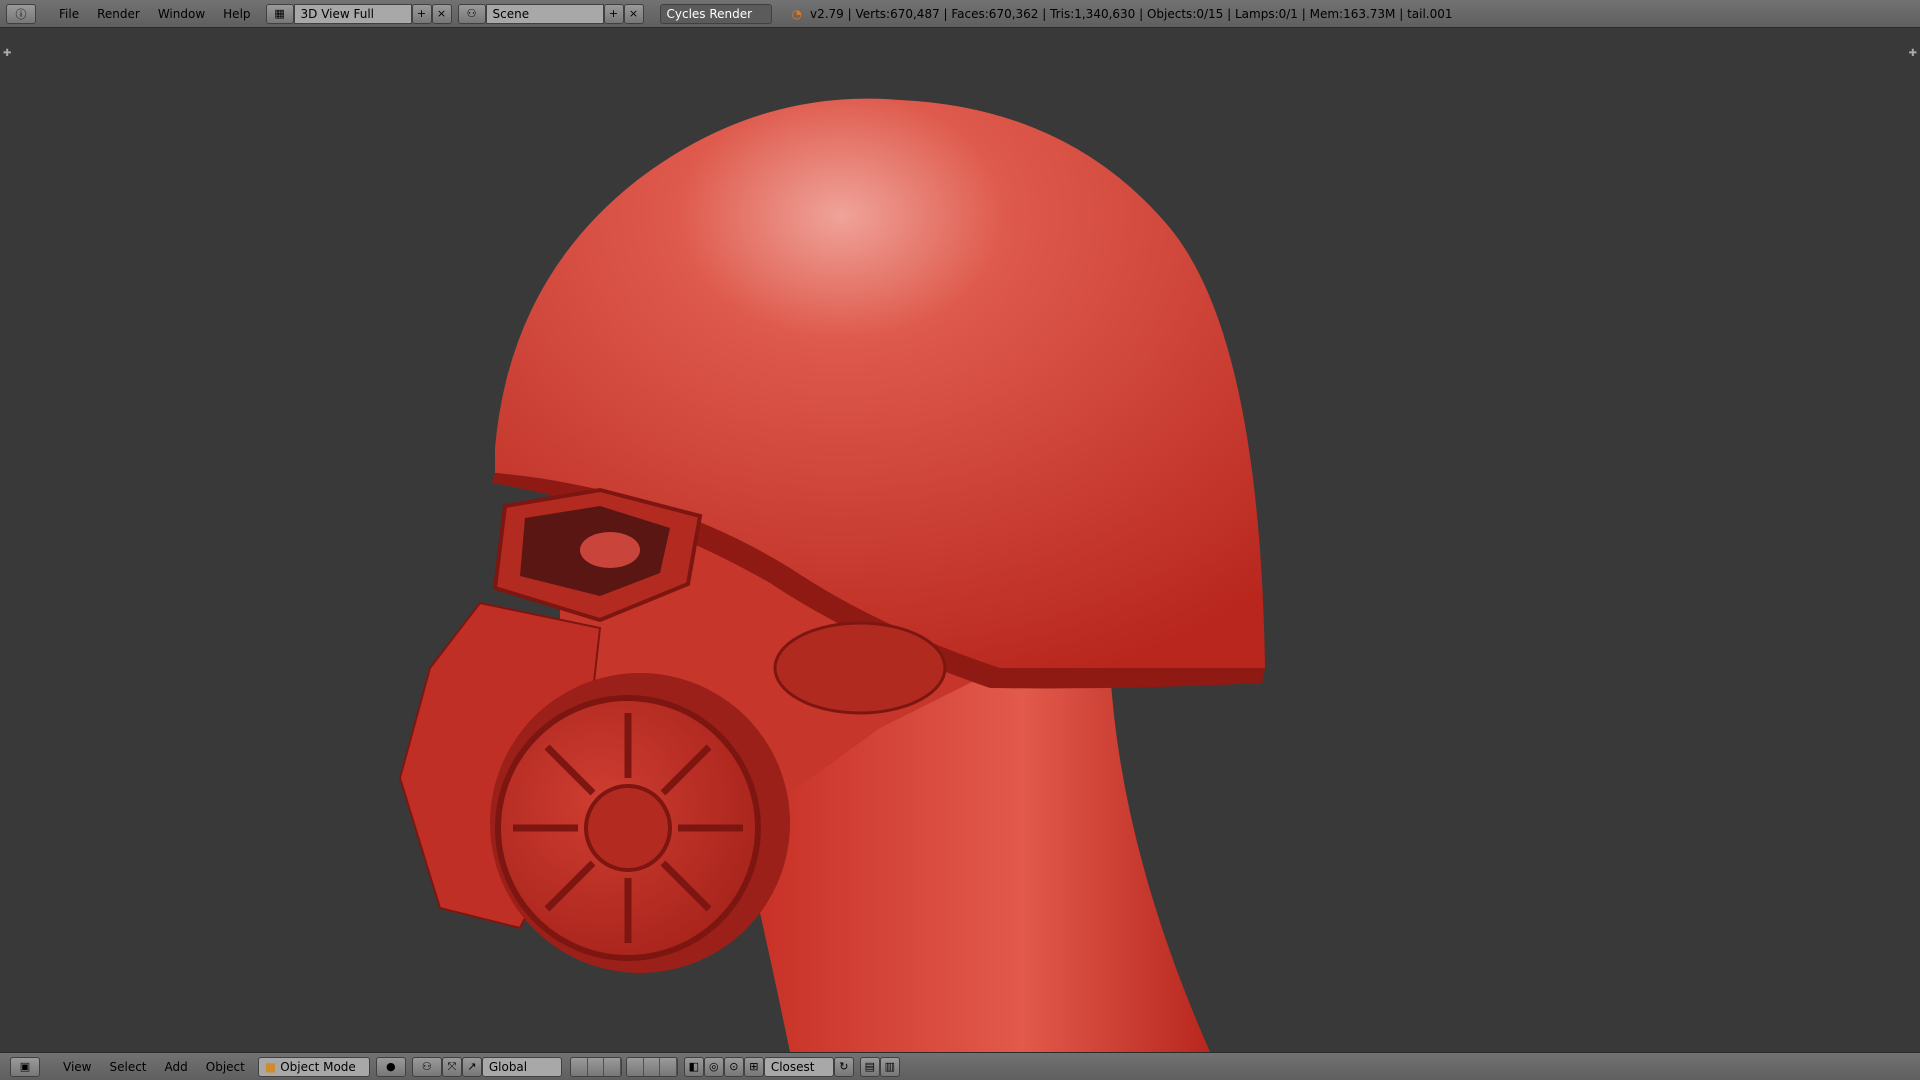 The height and width of the screenshot is (1080, 1920). What do you see at coordinates (628, 828) in the screenshot?
I see `filter-center` at bounding box center [628, 828].